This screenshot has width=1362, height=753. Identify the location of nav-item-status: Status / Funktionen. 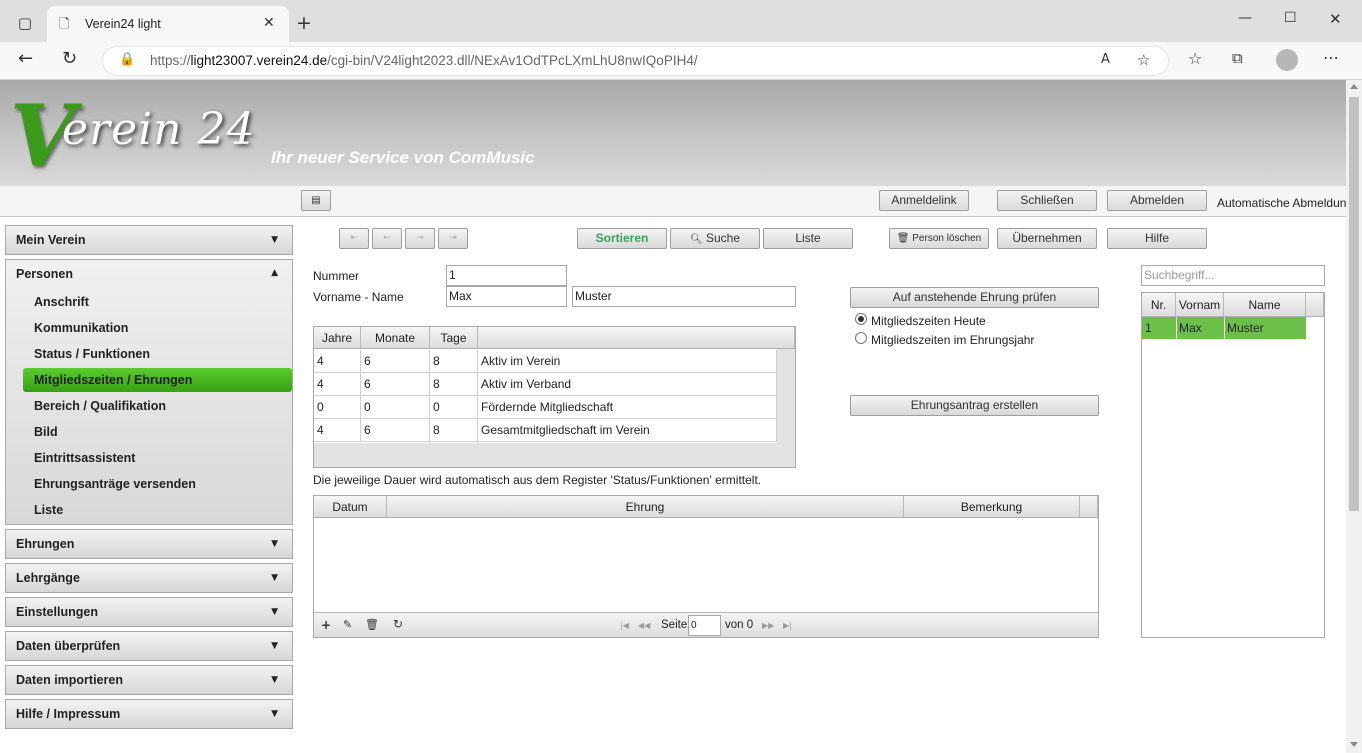
(92, 354).